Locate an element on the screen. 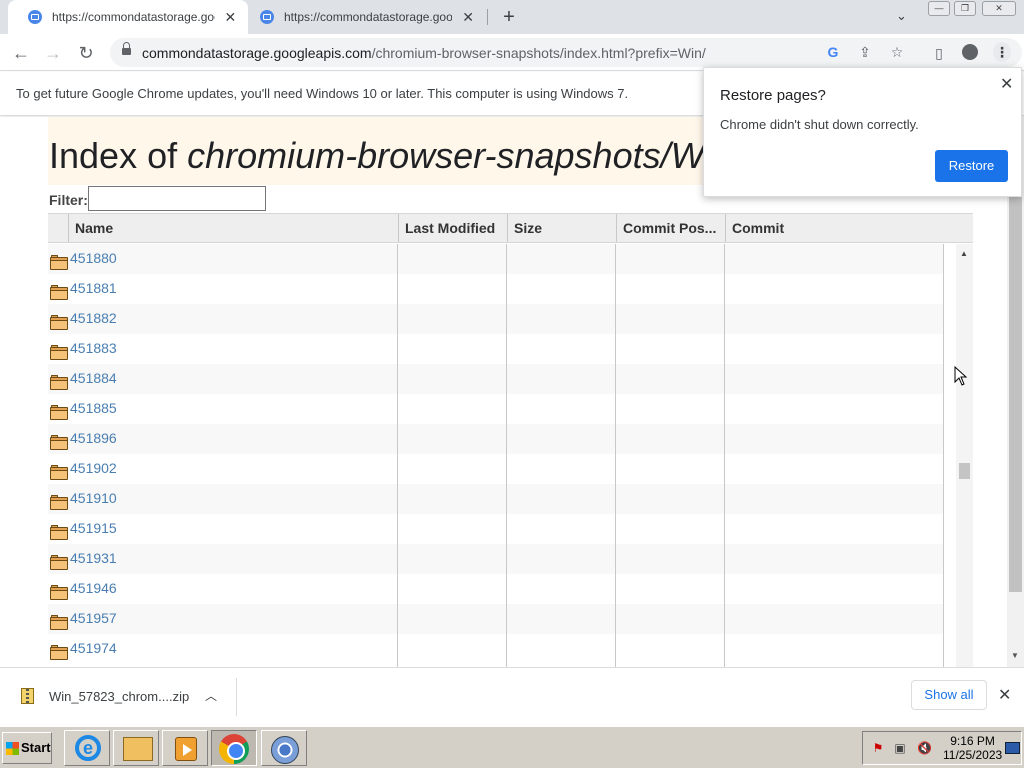 The height and width of the screenshot is (768, 1024). table-row: 451896 is located at coordinates (496, 439).